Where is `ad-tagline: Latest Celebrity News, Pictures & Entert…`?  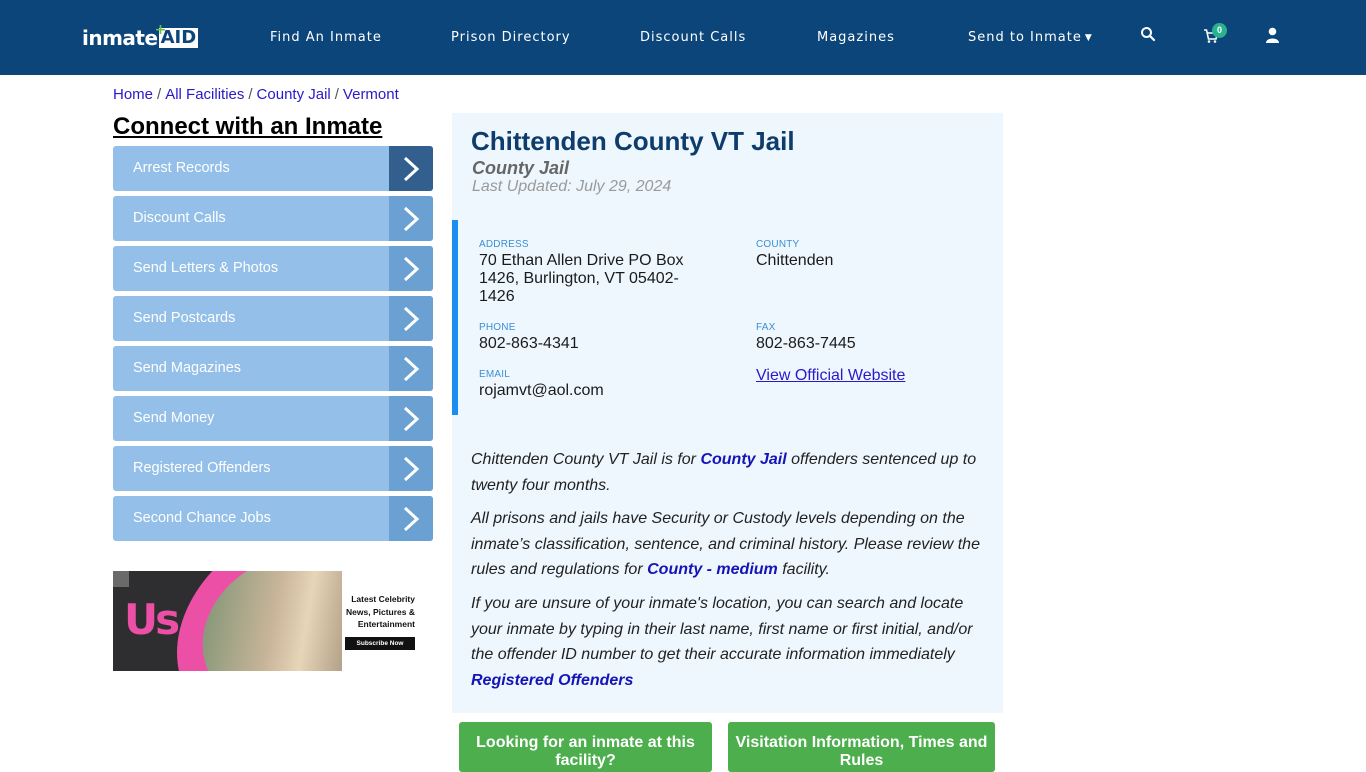 ad-tagline: Latest Celebrity News, Pictures & Entert… is located at coordinates (370, 612).